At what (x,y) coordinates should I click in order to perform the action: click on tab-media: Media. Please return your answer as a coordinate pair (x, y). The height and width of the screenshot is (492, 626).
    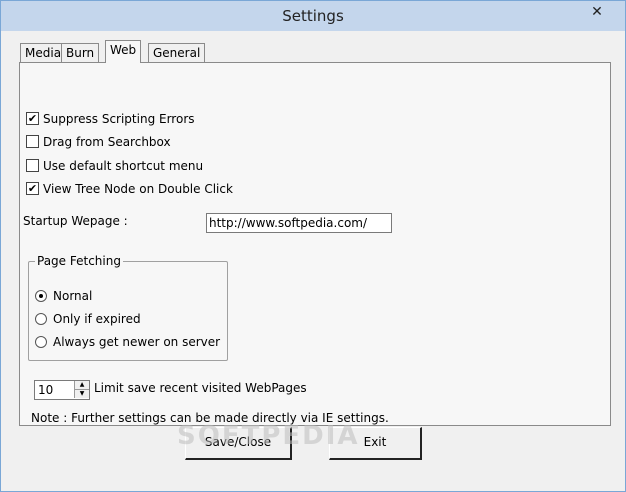
    Looking at the image, I should click on (43, 52).